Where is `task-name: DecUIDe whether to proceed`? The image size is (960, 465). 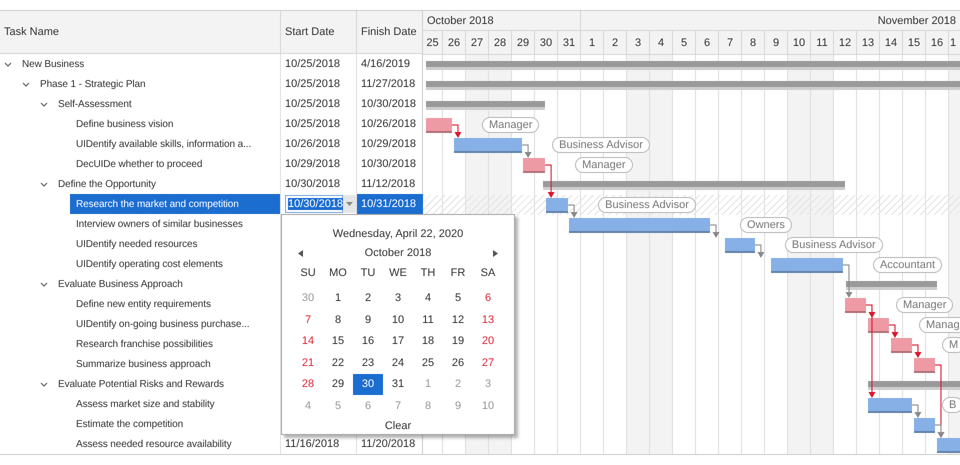 task-name: DecUIDe whether to proceed is located at coordinates (175, 164).